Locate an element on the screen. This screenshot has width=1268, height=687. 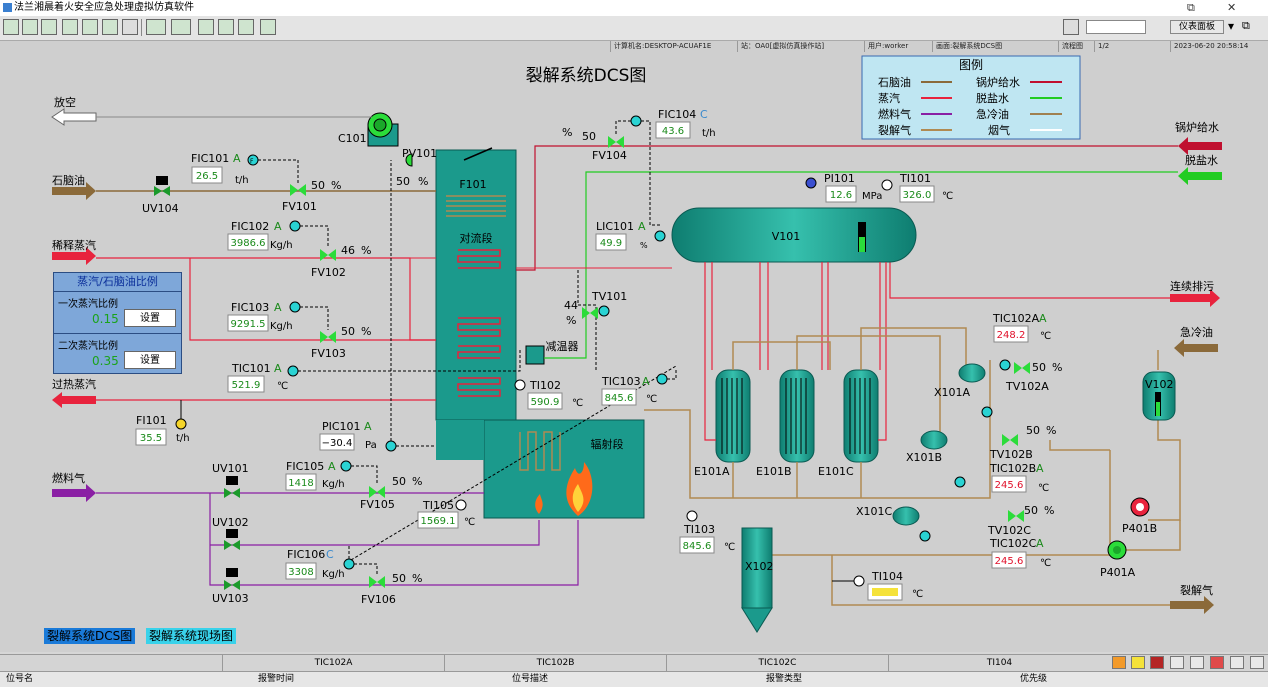
fic103-block: FIC103 A 9291.5 Kg/h FV103 50 % is located at coordinates (299, 330).